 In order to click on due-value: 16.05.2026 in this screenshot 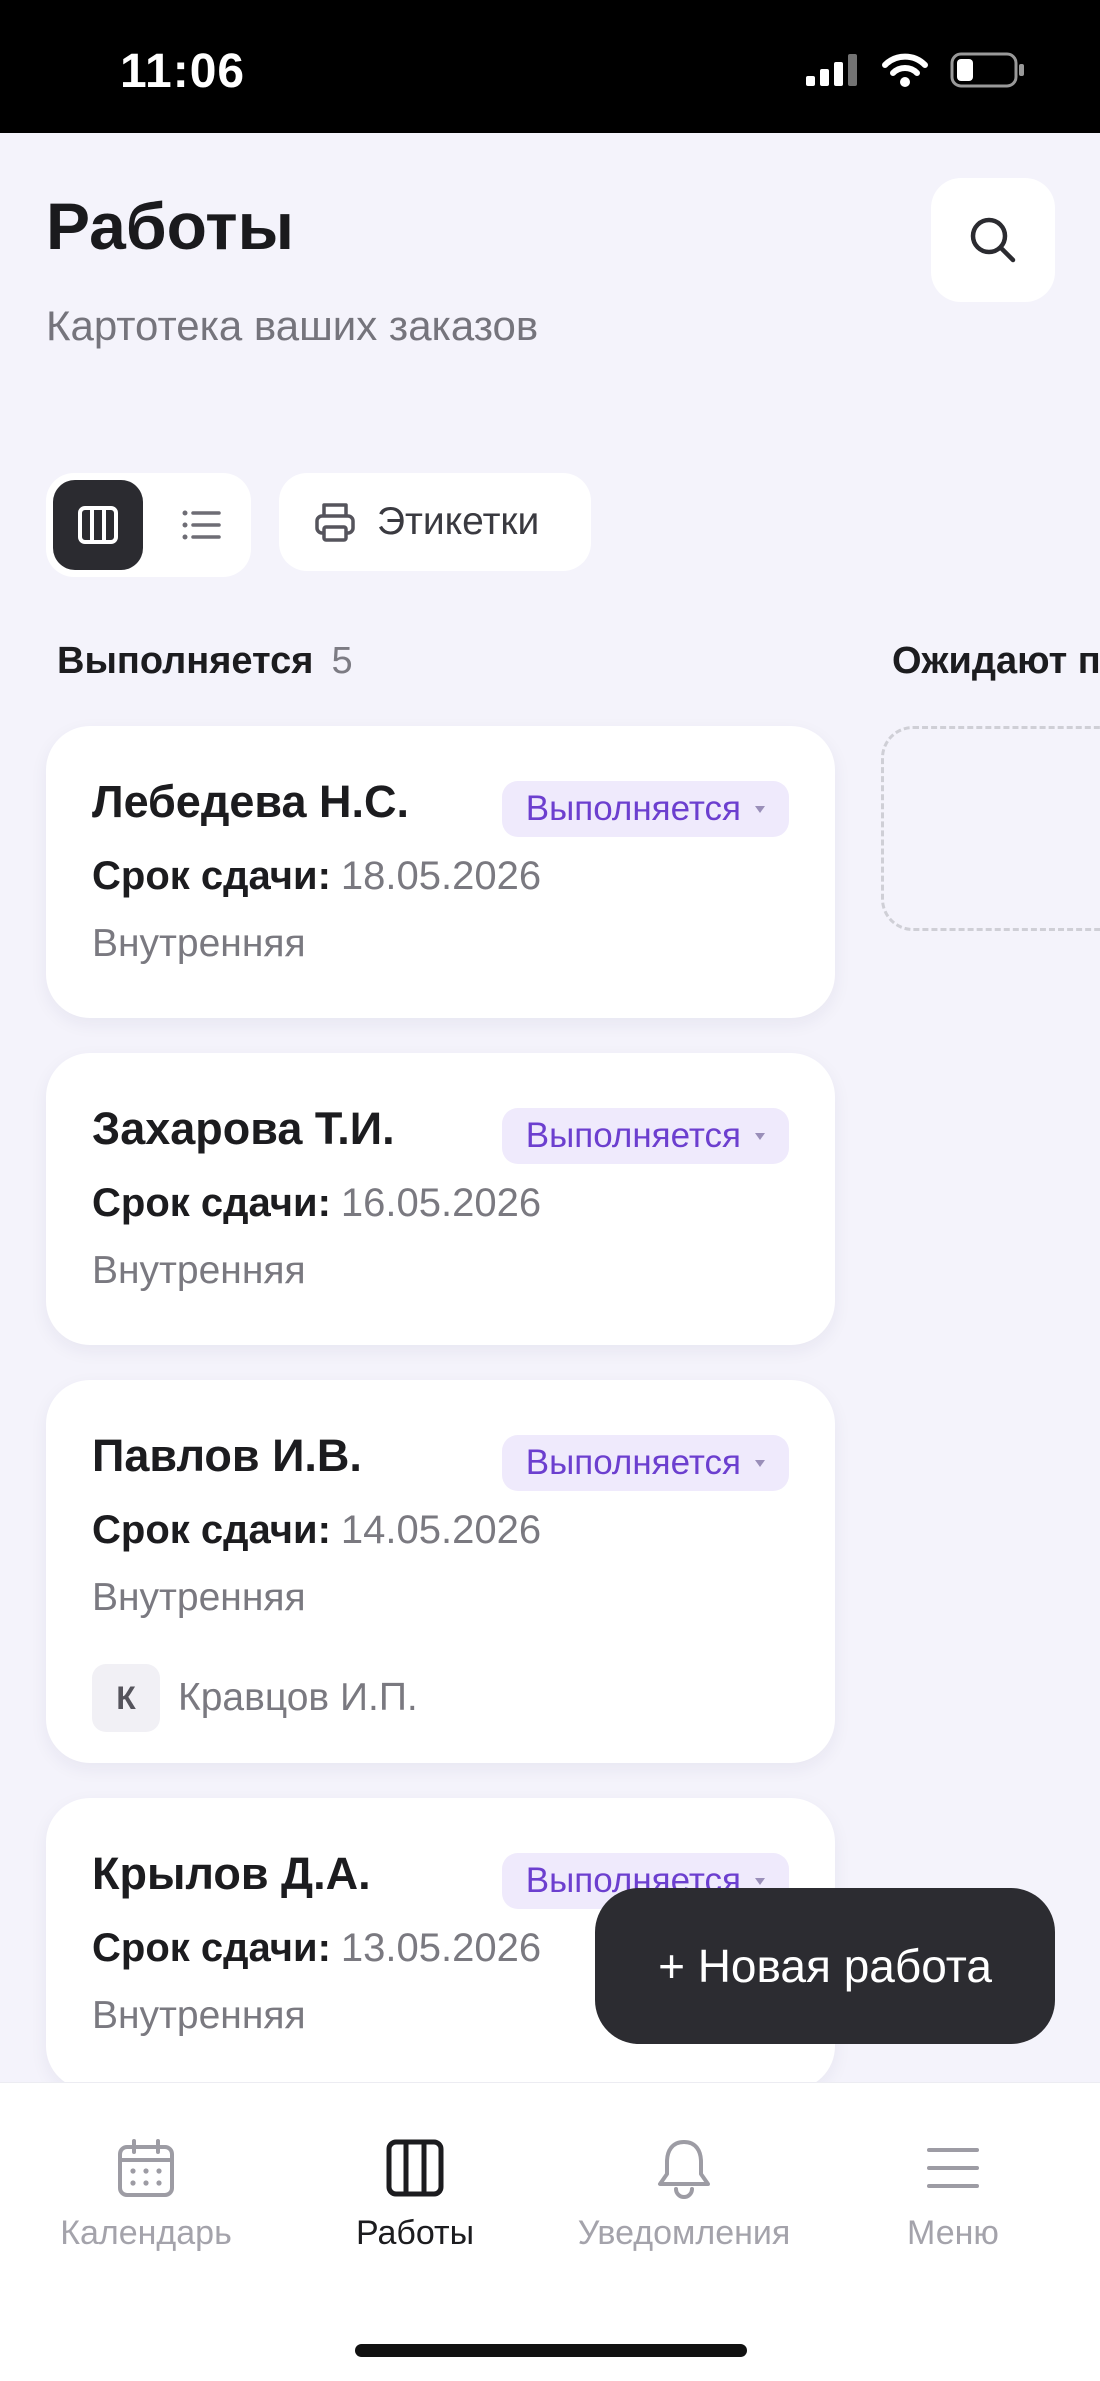, I will do `click(441, 1203)`.